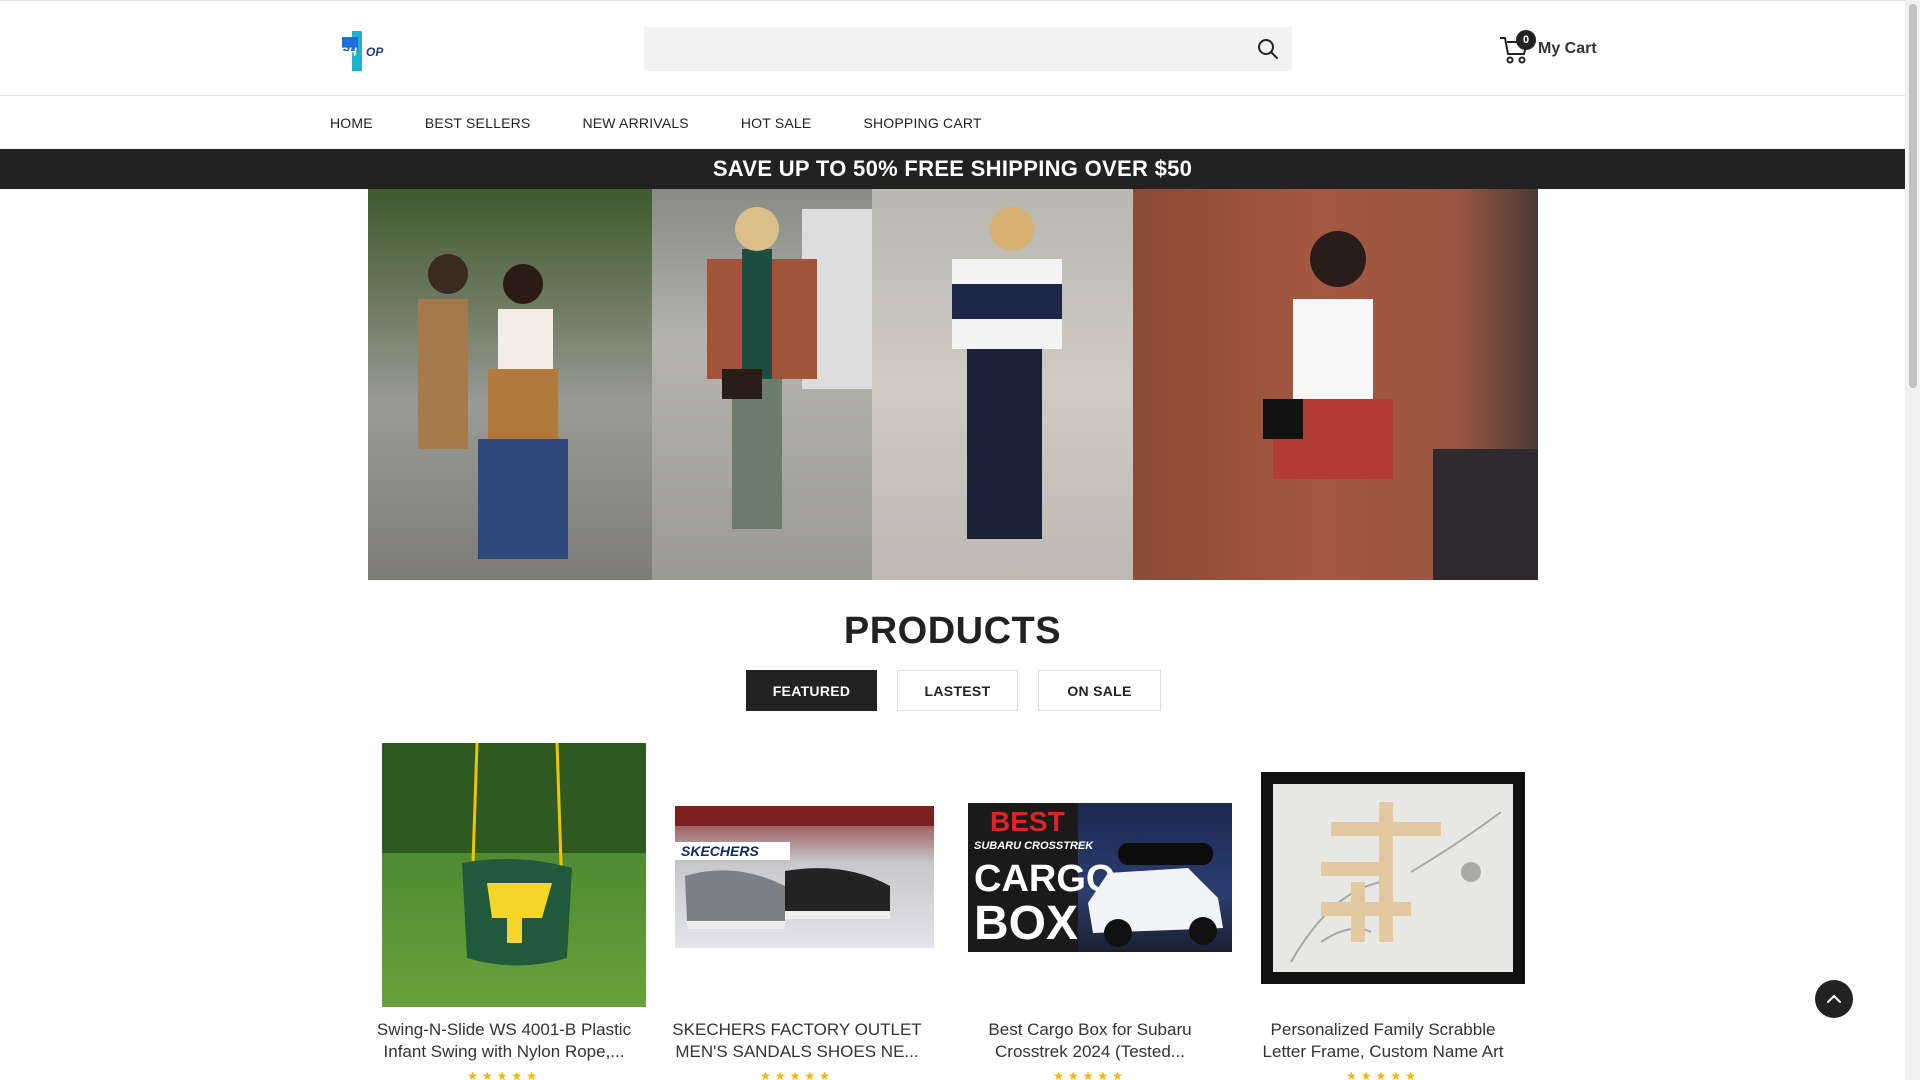  I want to click on product-image-text: SKECHERS, so click(720, 851).